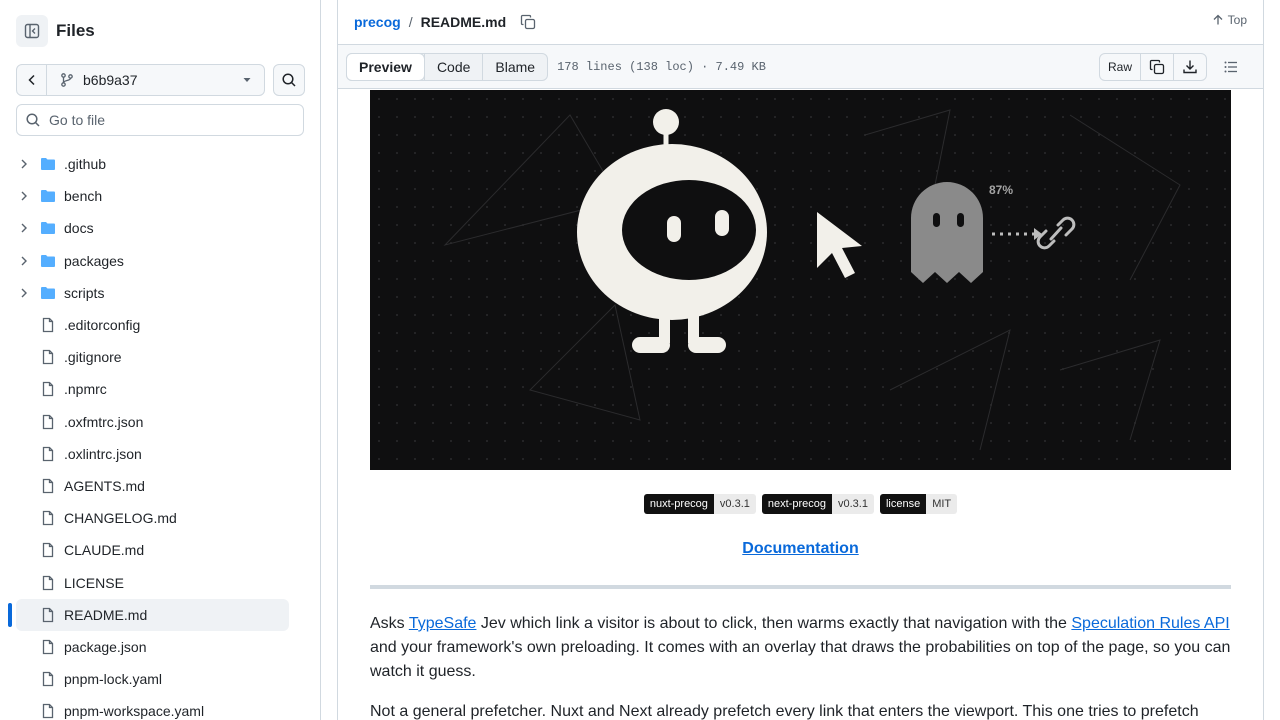 The image size is (1280, 720). I want to click on copy-raw-button, so click(1156, 67).